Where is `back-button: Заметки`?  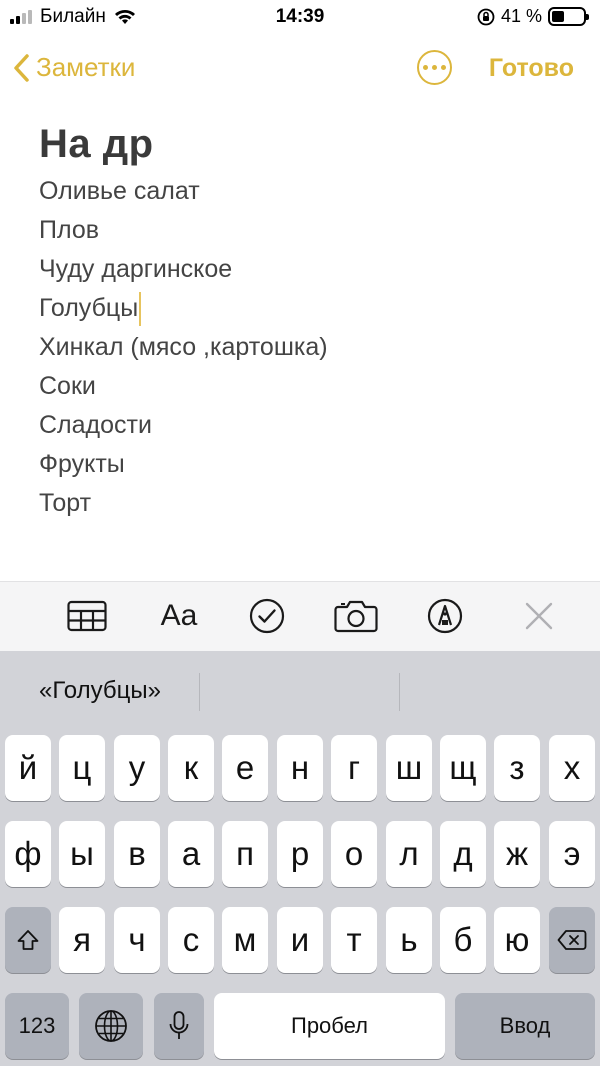 back-button: Заметки is located at coordinates (73, 67).